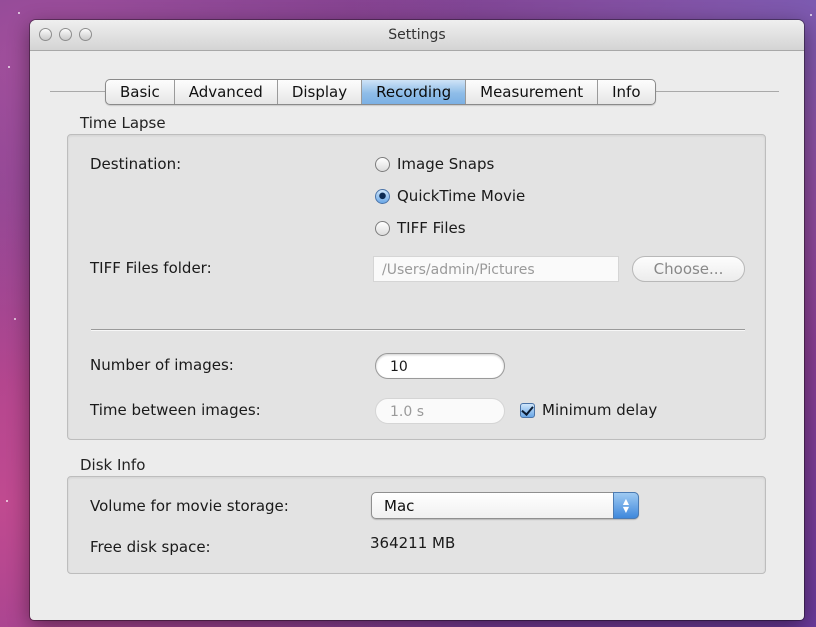 This screenshot has height=627, width=816. What do you see at coordinates (626, 505) in the screenshot?
I see `popup-arrows-icon: ▲ ▼` at bounding box center [626, 505].